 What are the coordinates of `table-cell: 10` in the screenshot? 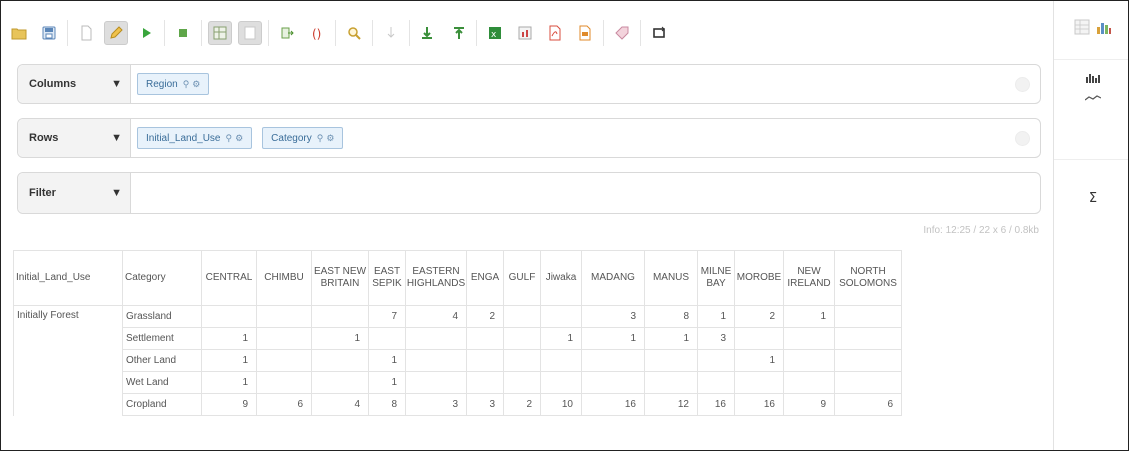 It's located at (561, 404).